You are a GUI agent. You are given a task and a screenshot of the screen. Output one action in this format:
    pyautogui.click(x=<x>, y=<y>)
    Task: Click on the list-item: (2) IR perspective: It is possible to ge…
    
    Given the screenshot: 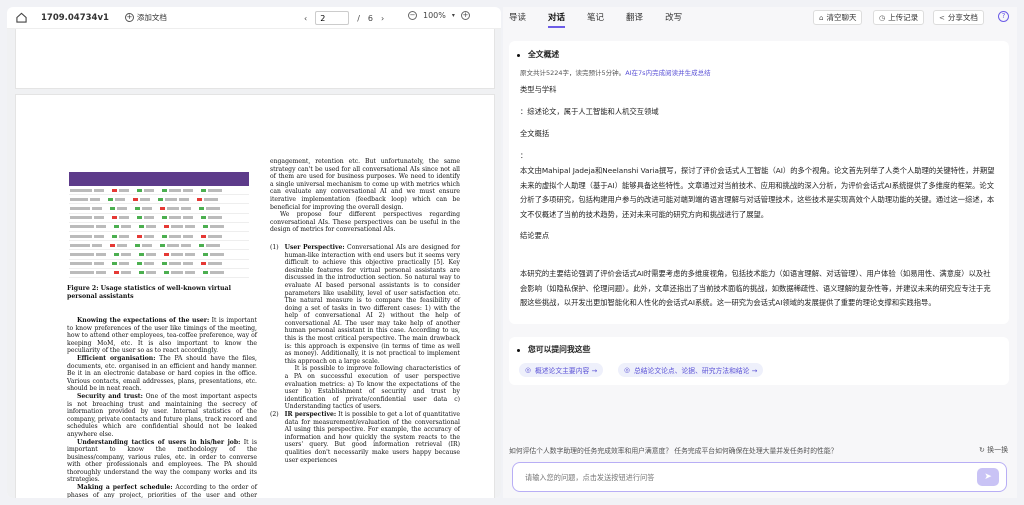 What is the action you would take?
    pyautogui.click(x=365, y=437)
    